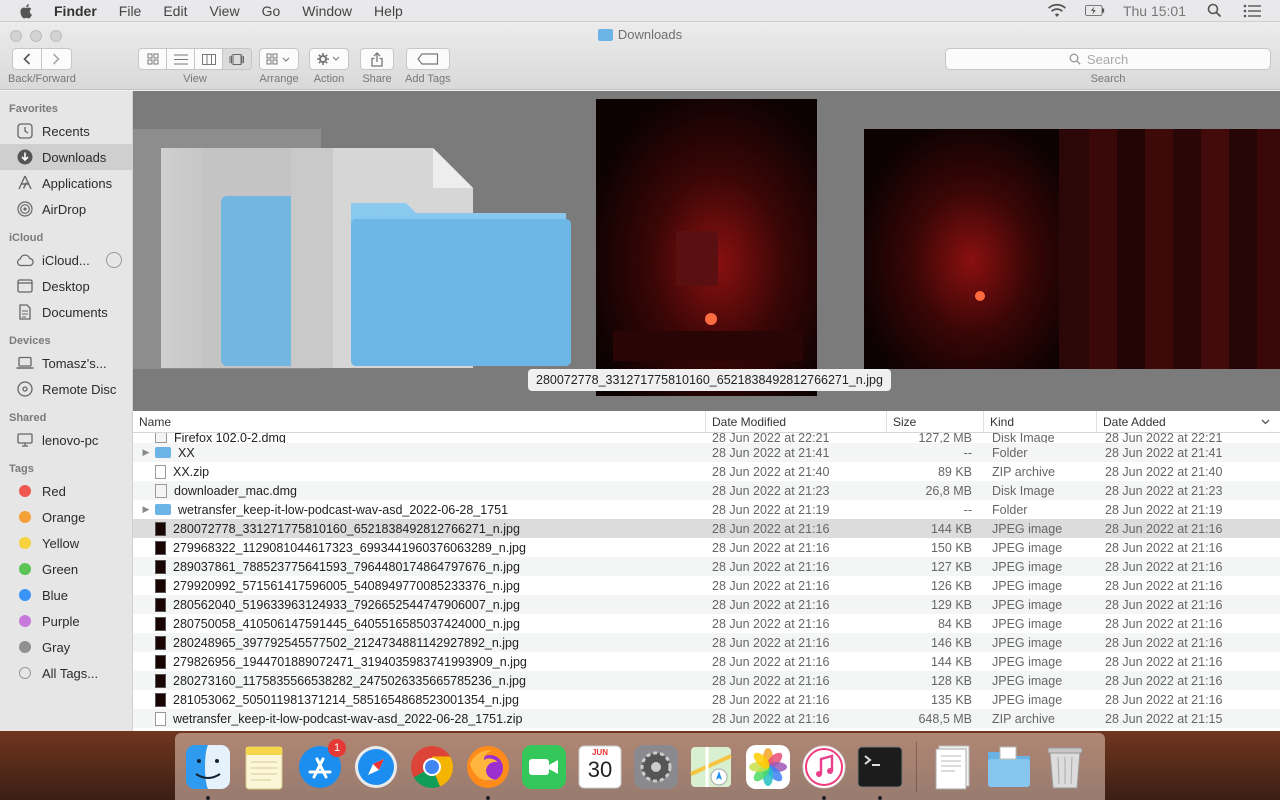  Describe the element at coordinates (419, 490) in the screenshot. I see `file-name-cell: downloader_mac.dmg` at that location.